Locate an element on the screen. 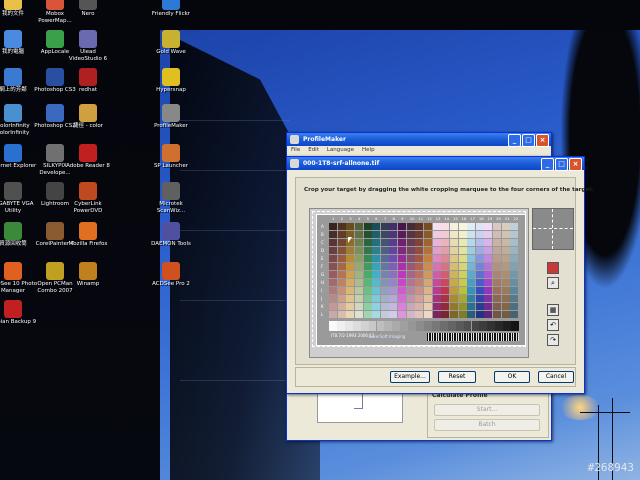 Image resolution: width=640 pixels, height=480 pixels. crop-dialog-titlebar: 000-1T8-srf-allnone.tif _ □ × is located at coordinates (435, 164).